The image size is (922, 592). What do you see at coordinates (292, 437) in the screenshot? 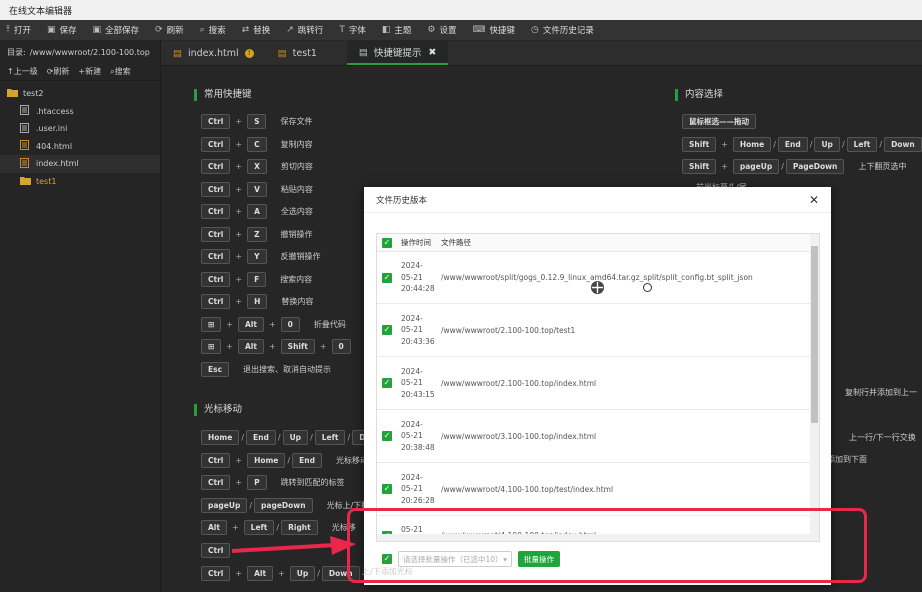
I see `shortcut-row: Home/End/Up/Left/Dov` at bounding box center [292, 437].